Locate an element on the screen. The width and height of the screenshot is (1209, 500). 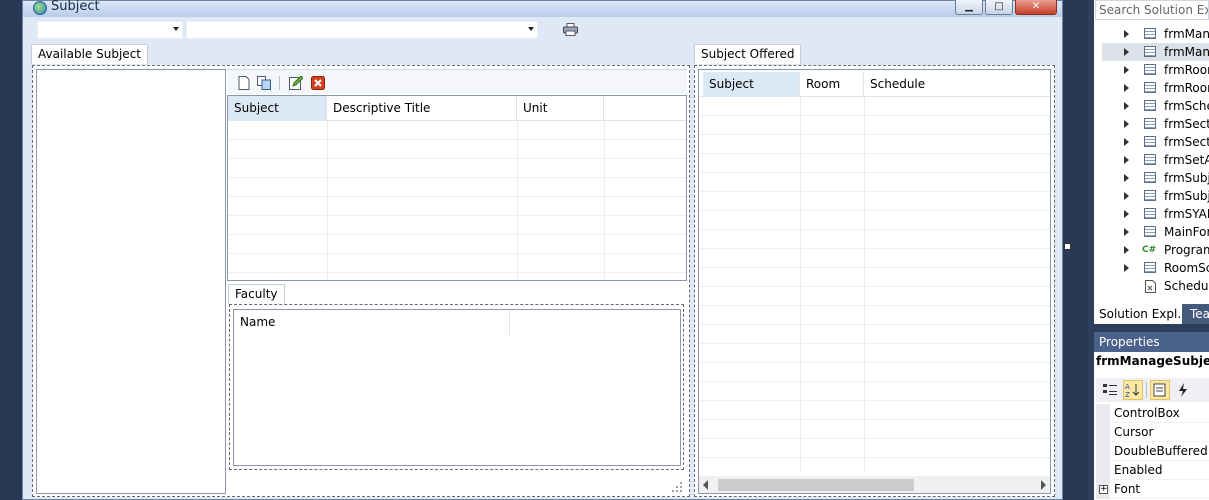
scroll-left-icon is located at coordinates (705, 485).